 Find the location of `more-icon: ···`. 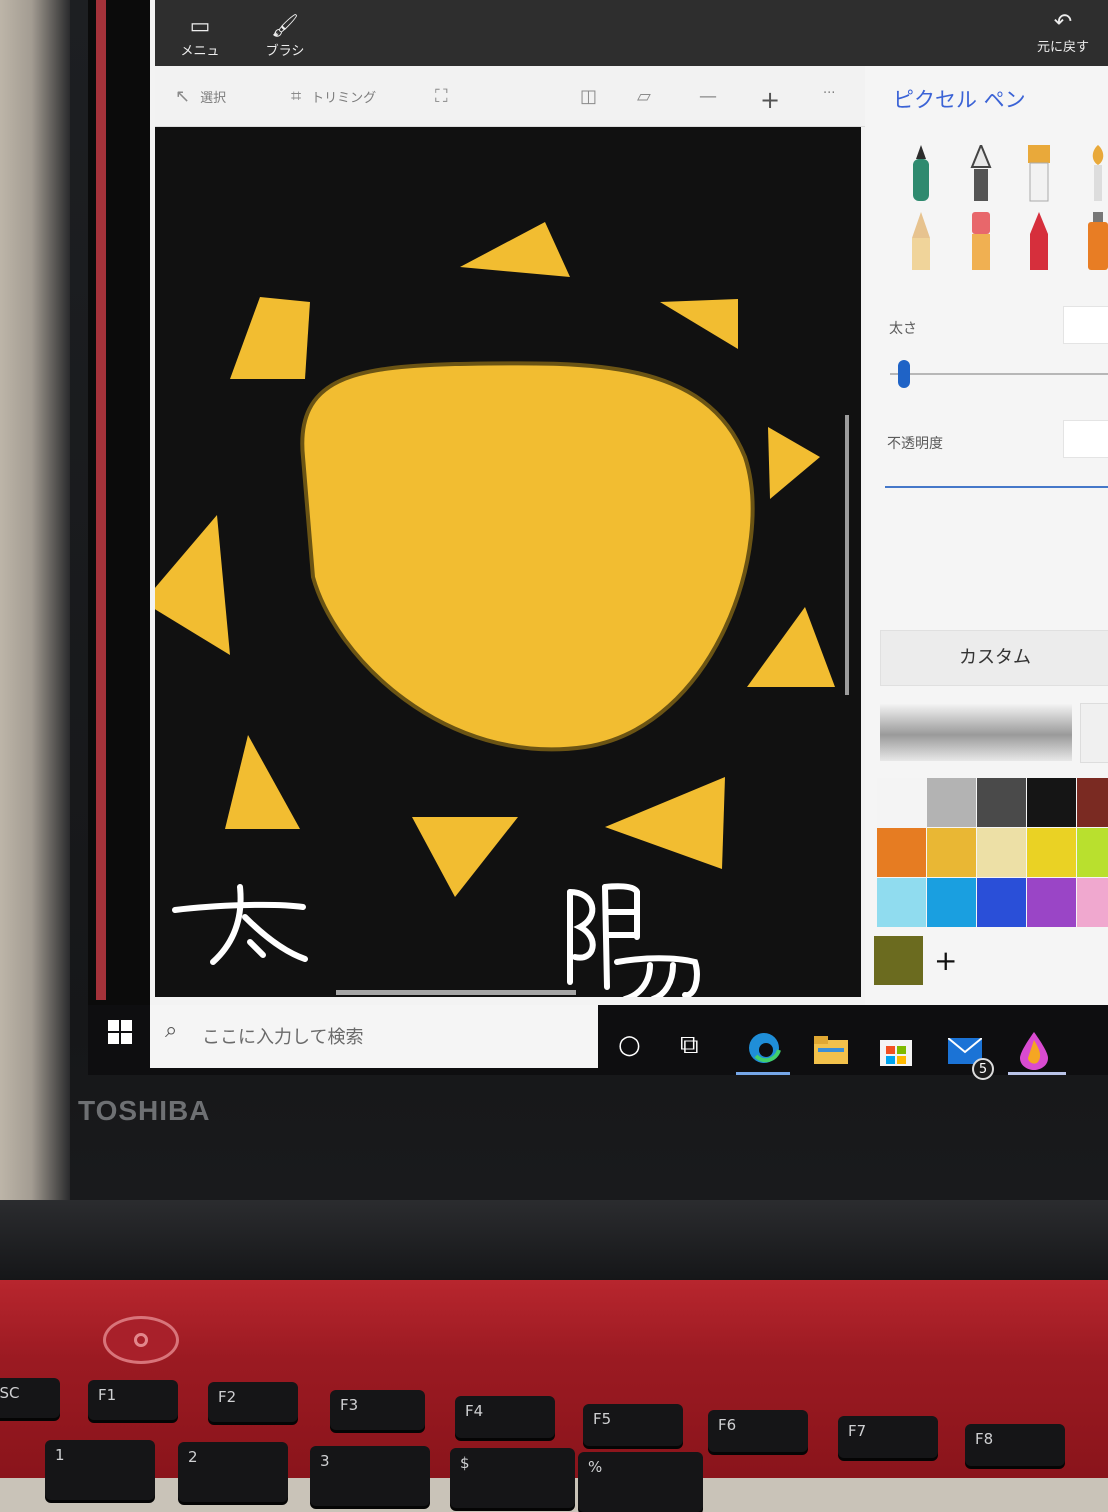

more-icon: ··· is located at coordinates (829, 93).